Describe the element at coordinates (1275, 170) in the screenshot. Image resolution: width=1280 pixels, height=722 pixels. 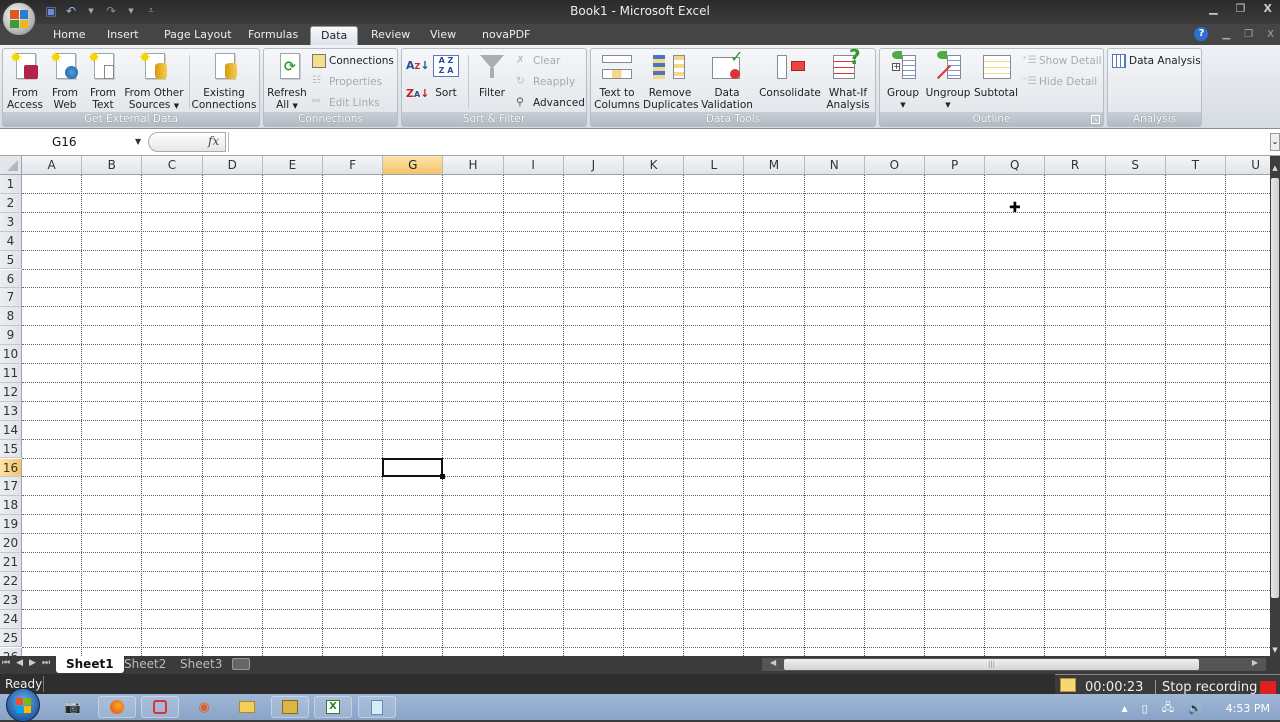
I see `scroll-up-icon: ▲` at that location.